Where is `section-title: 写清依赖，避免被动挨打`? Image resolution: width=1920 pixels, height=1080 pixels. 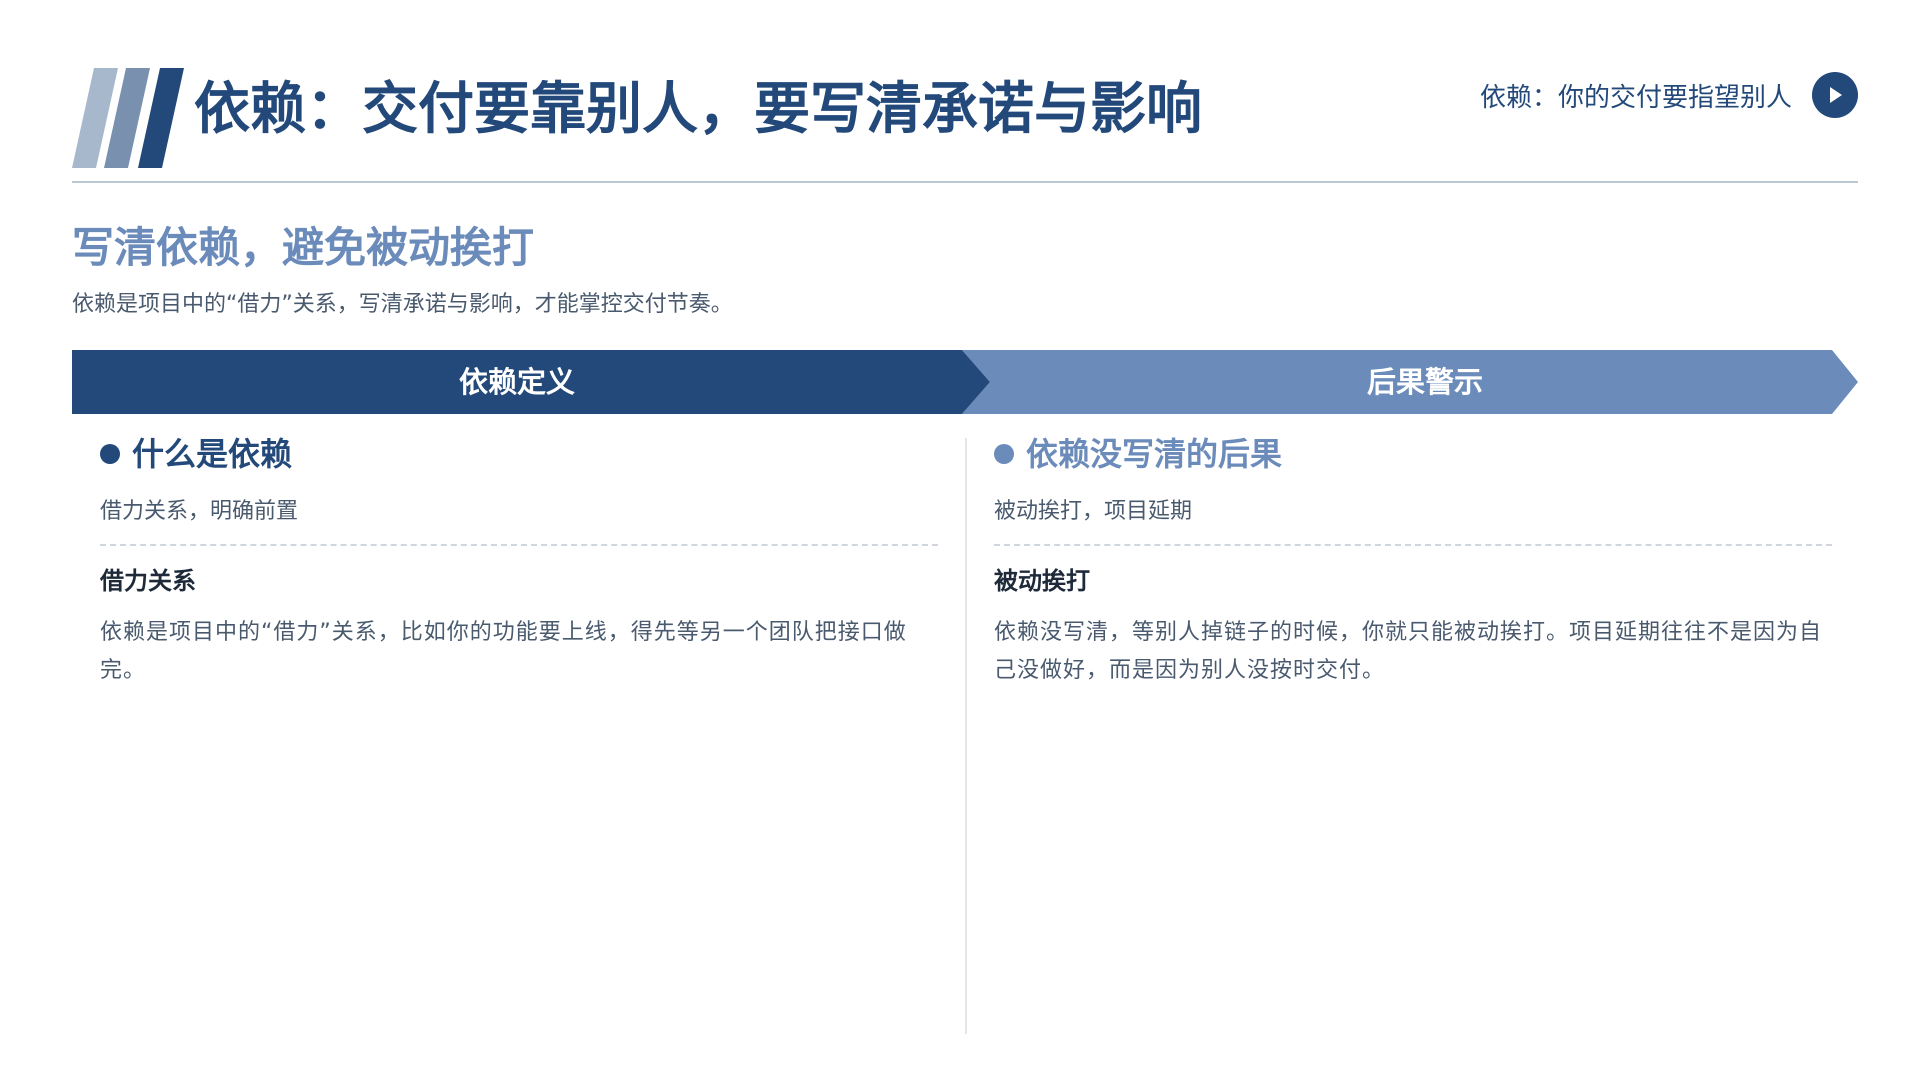 section-title: 写清依赖，避免被动挨打 is located at coordinates (303, 247).